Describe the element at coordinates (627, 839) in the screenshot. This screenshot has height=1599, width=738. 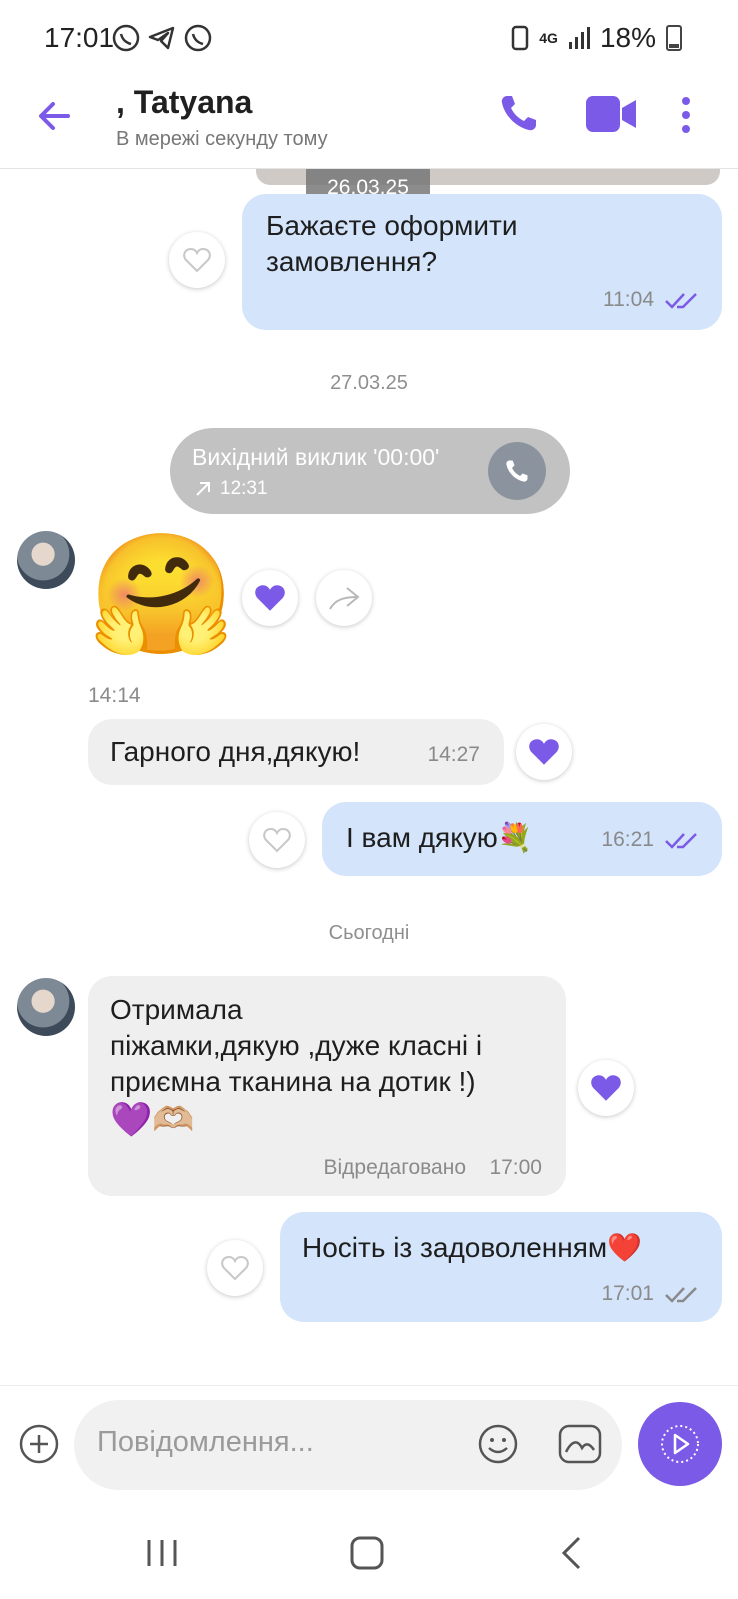
I see `message-time: 16:21` at that location.